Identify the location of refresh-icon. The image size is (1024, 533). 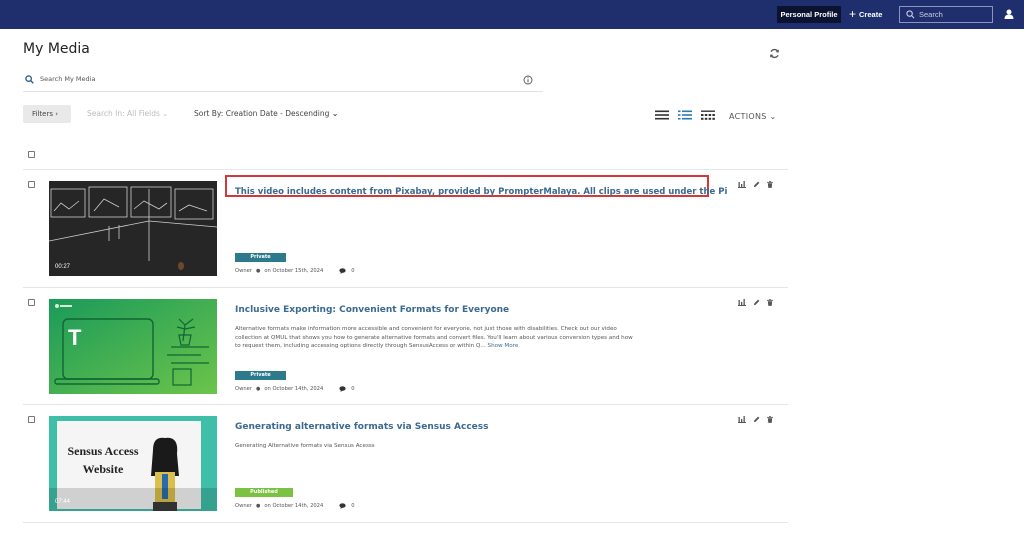
(774, 53).